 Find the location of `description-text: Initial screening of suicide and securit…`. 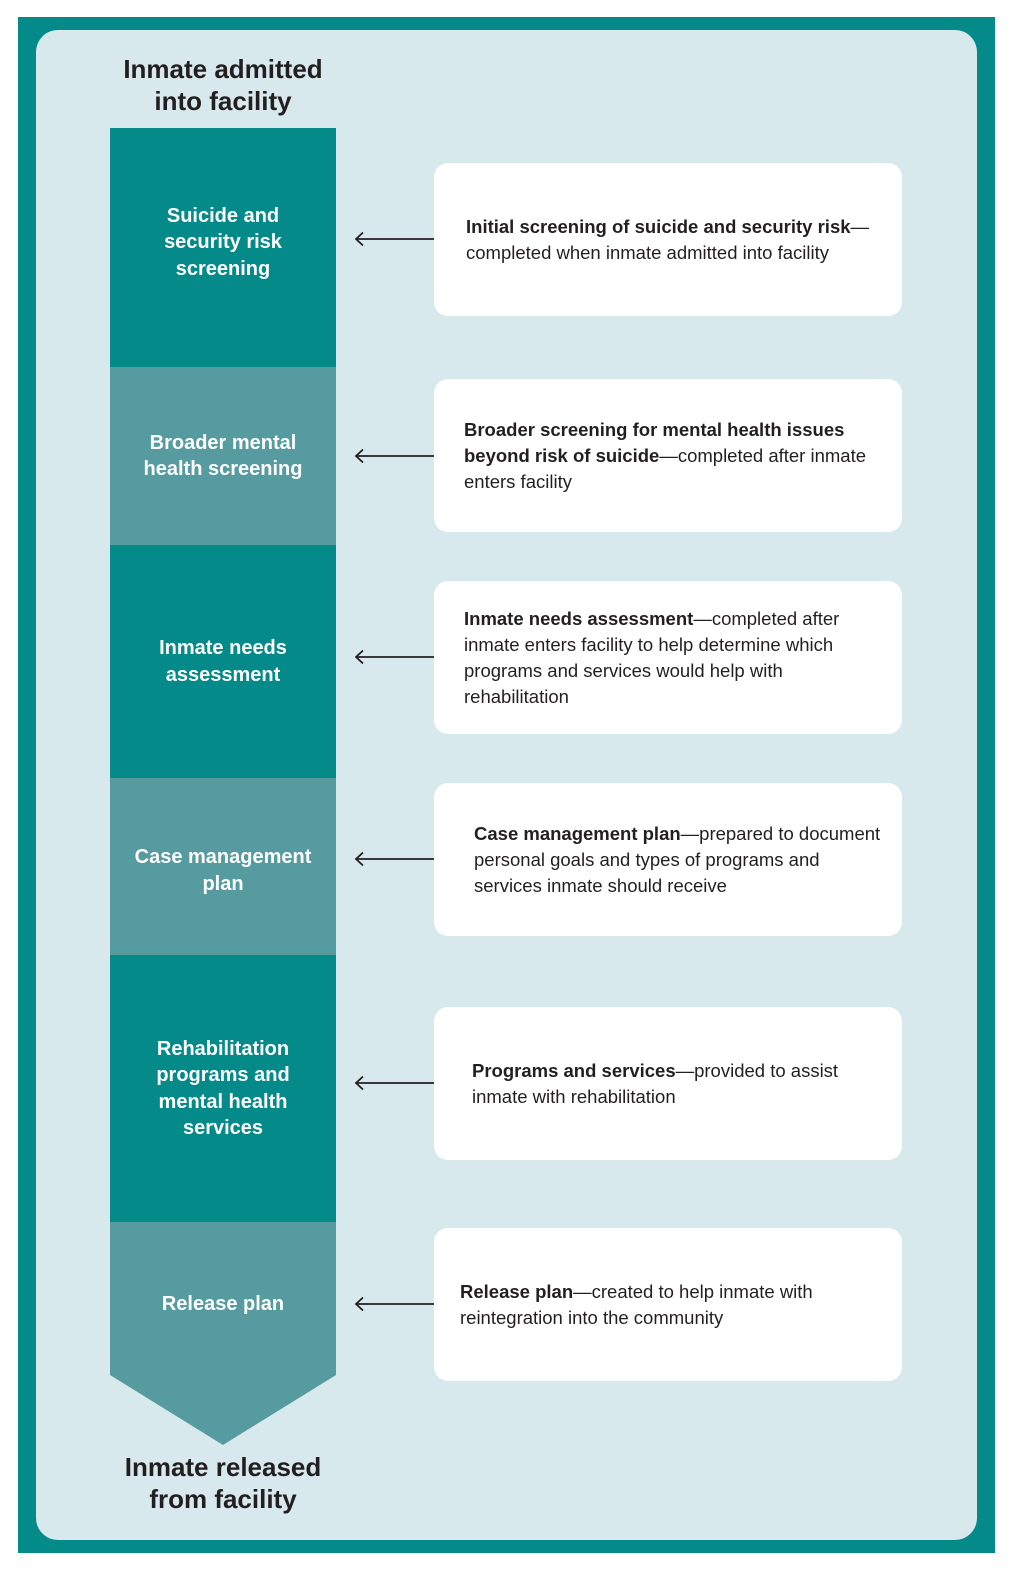

description-text: Initial screening of suicide and securit… is located at coordinates (669, 240).